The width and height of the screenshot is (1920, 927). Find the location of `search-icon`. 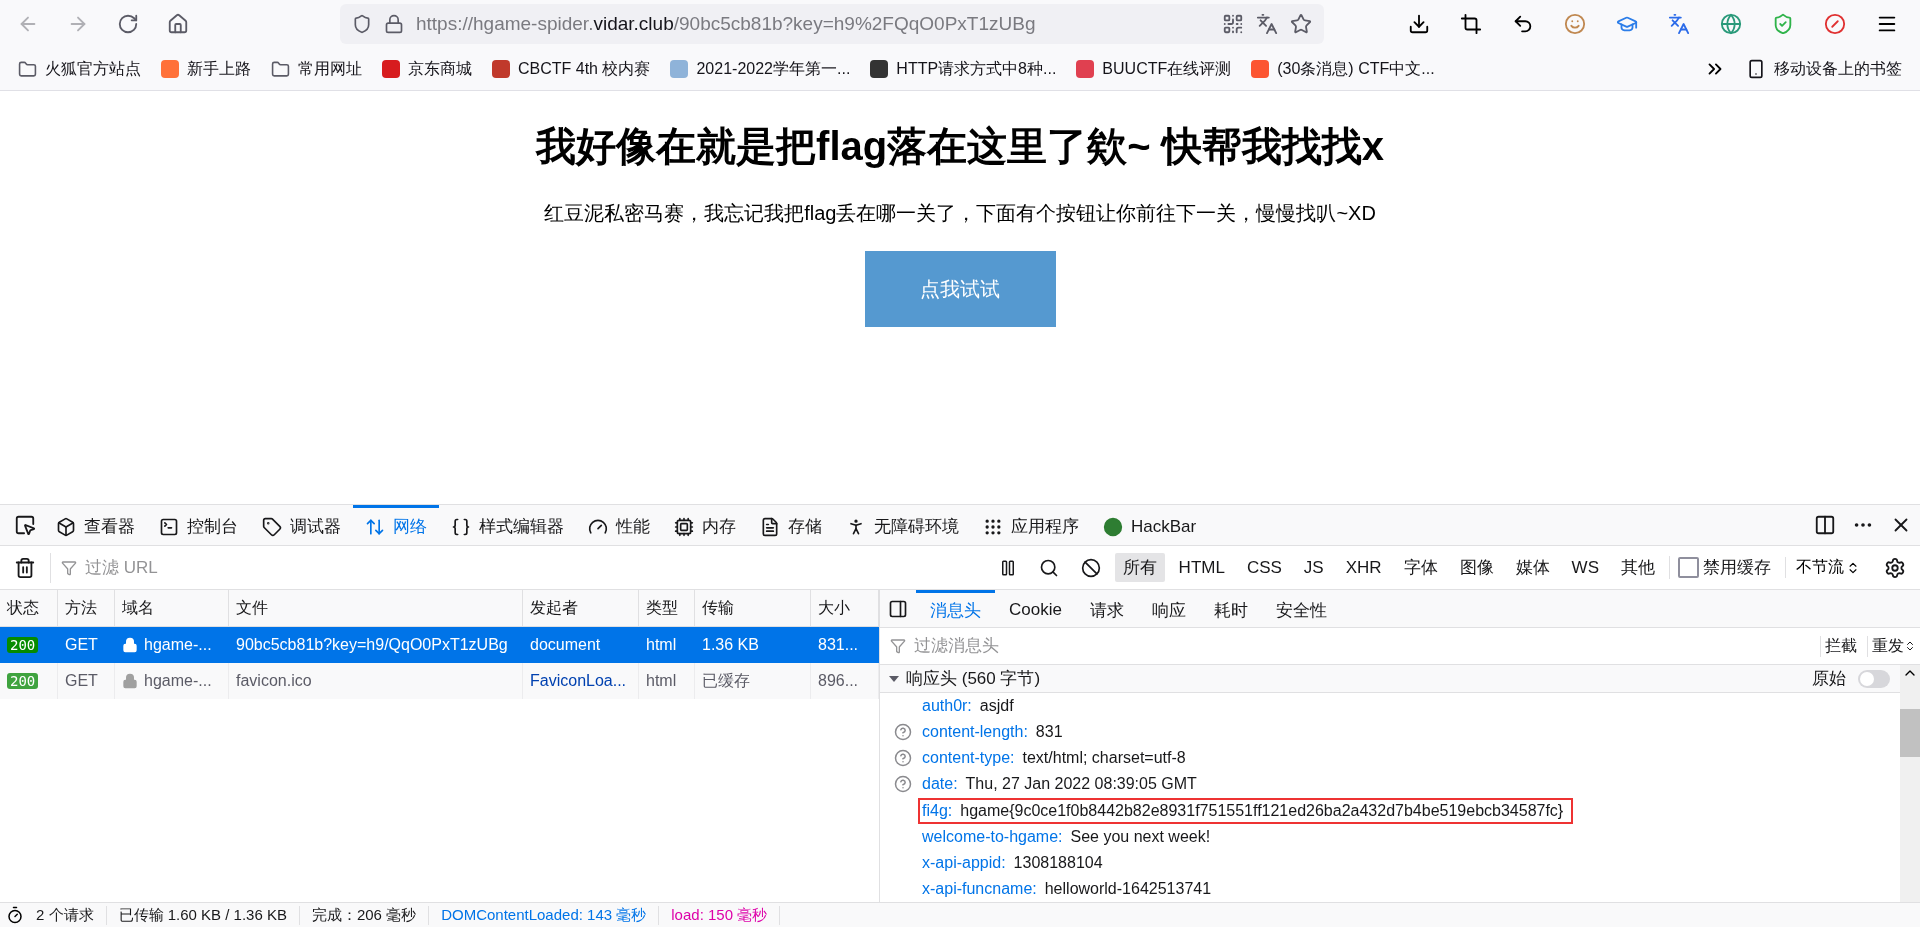

search-icon is located at coordinates (1048, 567).